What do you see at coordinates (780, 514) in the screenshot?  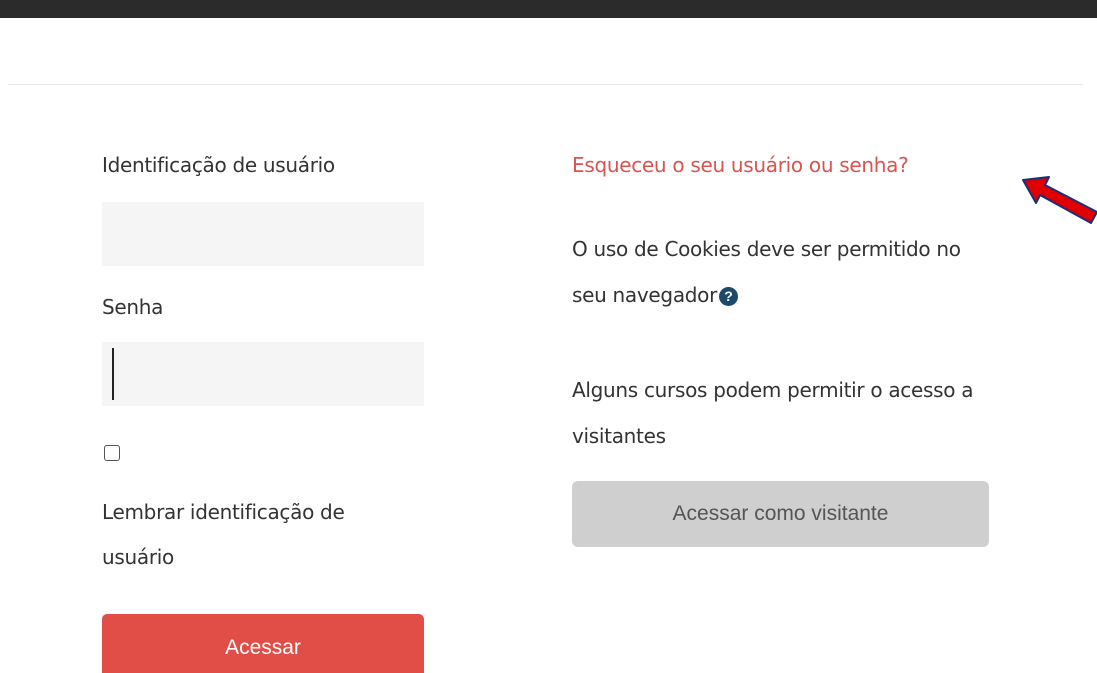 I see `guest-login-button: Acessar como visitante` at bounding box center [780, 514].